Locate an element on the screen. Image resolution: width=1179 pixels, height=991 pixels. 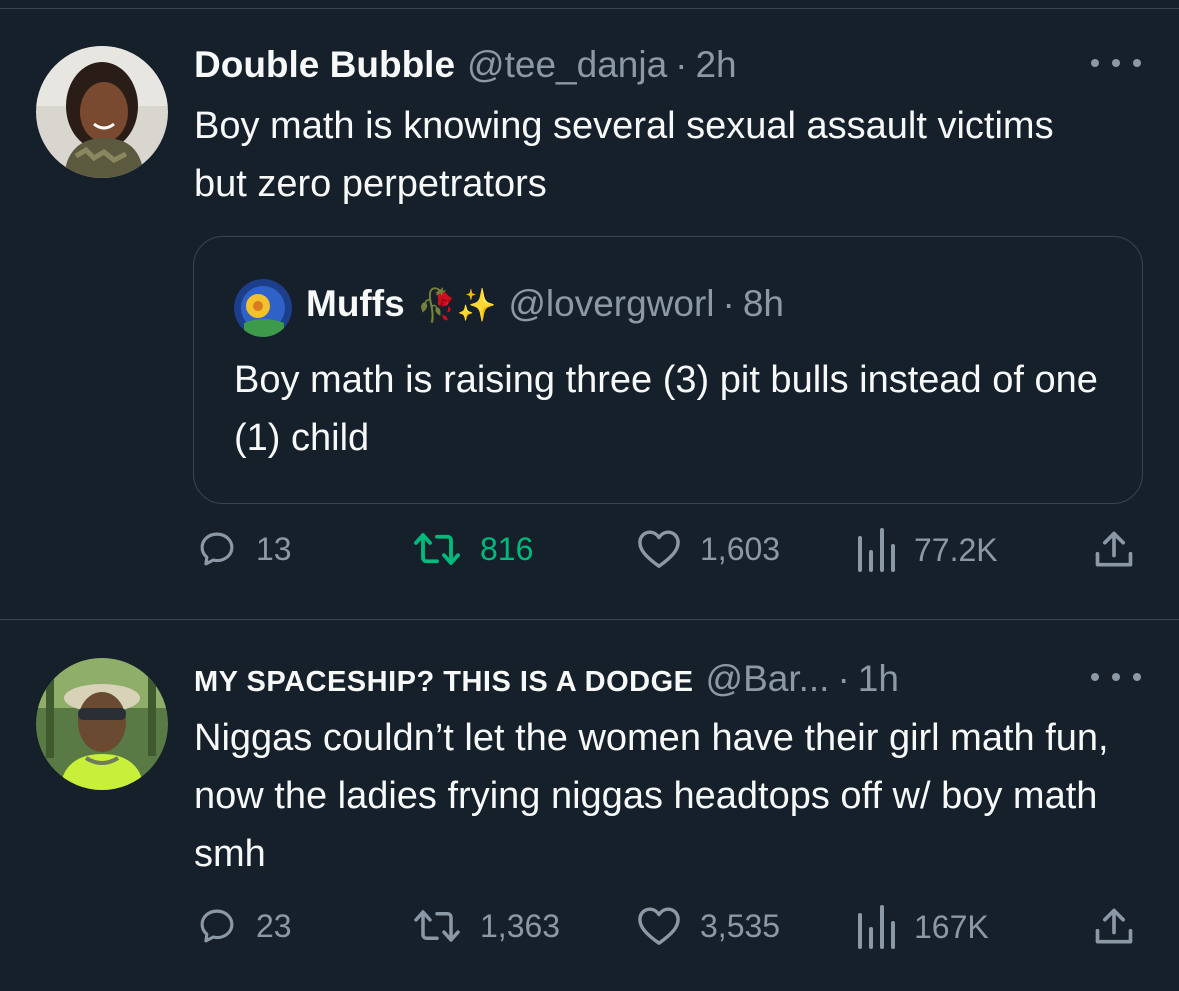
retweet-count: 1,363 is located at coordinates (520, 925).